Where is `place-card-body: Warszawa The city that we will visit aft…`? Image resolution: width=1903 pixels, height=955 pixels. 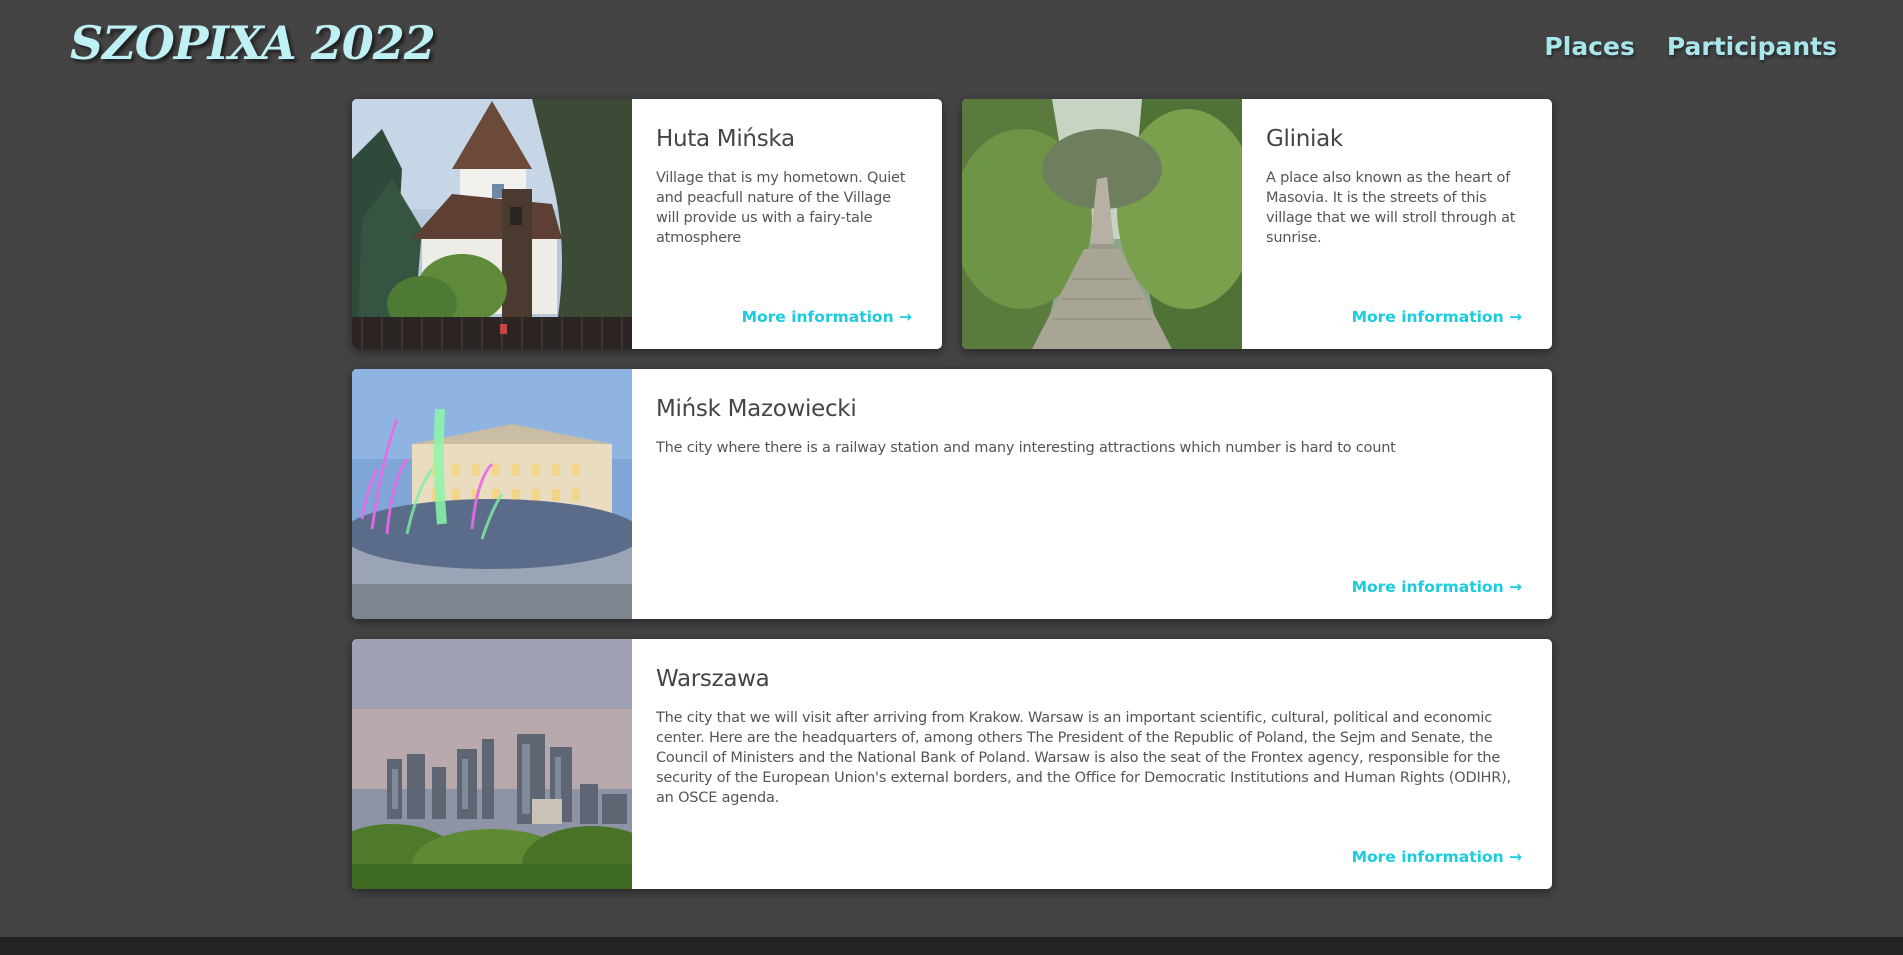 place-card-body: Warszawa The city that we will visit aft… is located at coordinates (1092, 764).